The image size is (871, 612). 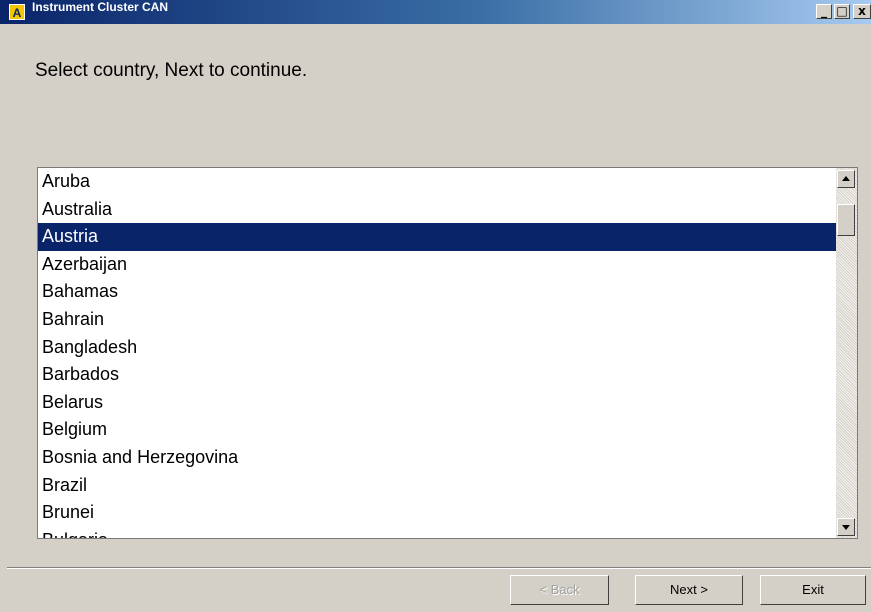 I want to click on exit-button: Exit, so click(x=813, y=590).